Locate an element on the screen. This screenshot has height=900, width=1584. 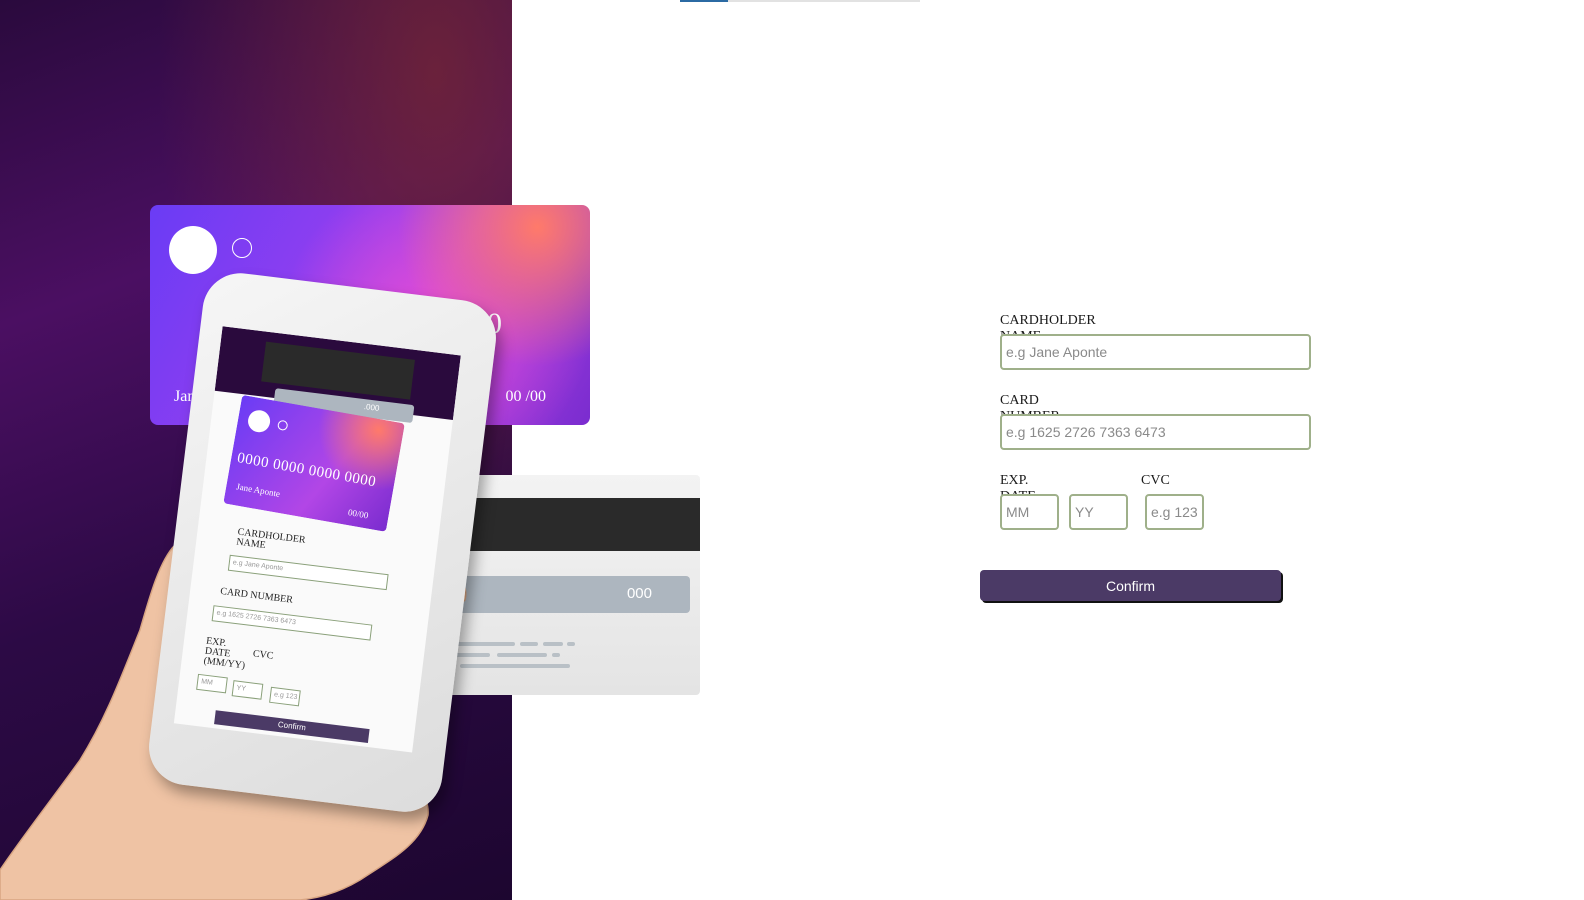
phone-number-label: CARD NUMBER is located at coordinates (256, 595).